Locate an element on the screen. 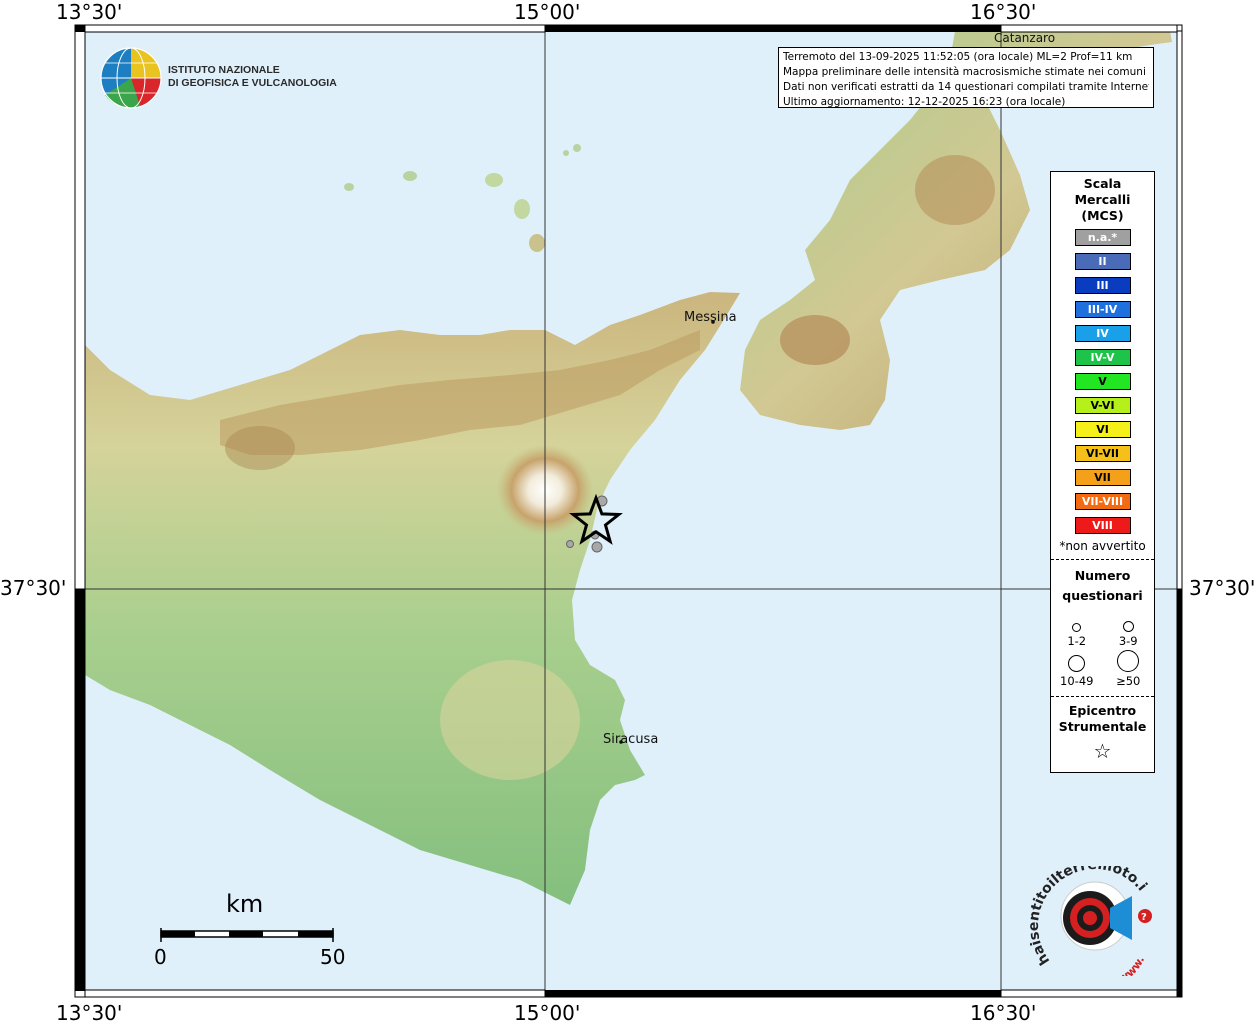 This screenshot has height=1025, width=1255. aspromonte-relief is located at coordinates (815, 340).